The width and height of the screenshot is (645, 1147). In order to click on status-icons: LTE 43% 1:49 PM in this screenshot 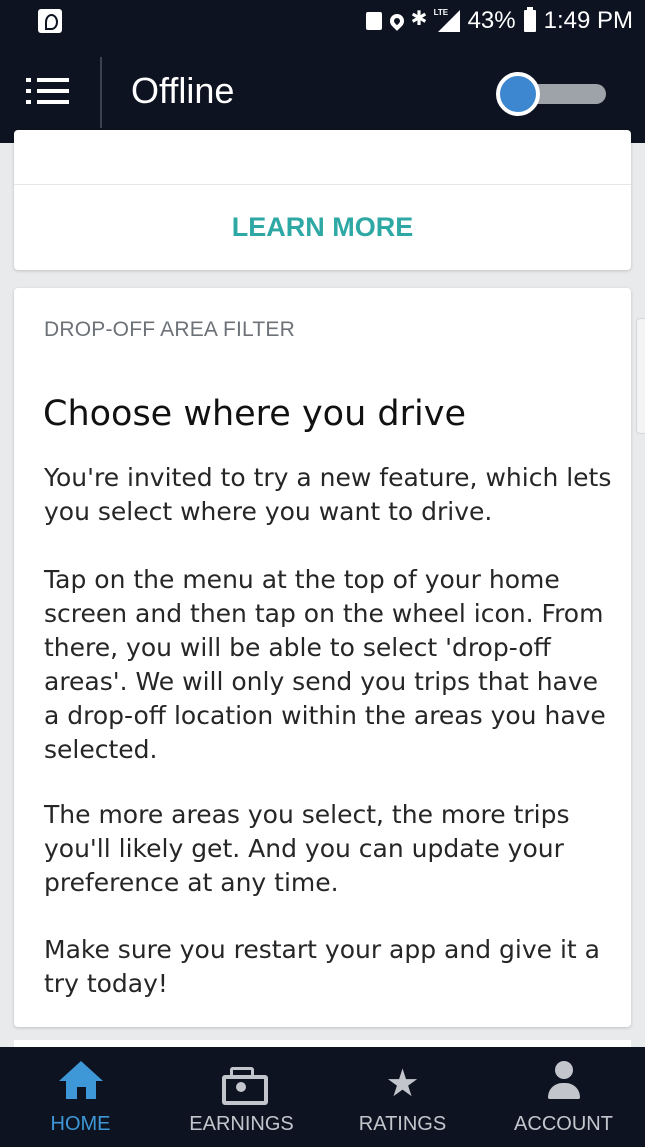, I will do `click(499, 20)`.